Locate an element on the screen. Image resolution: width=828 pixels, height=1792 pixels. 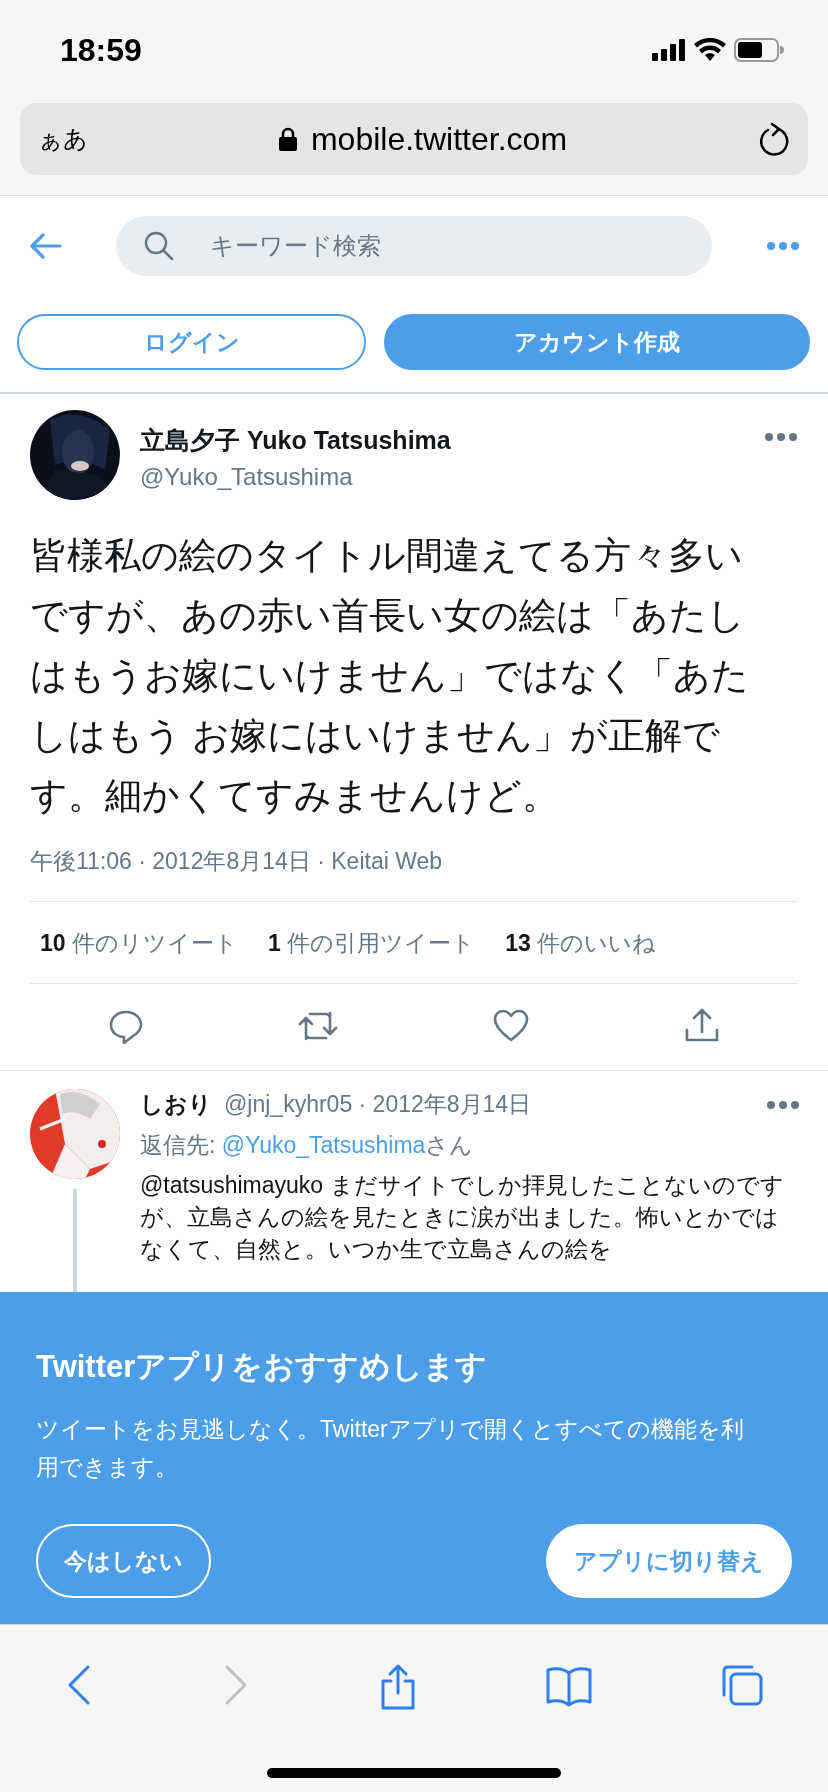
reply-meta: @jnj_kyhr05 · 2012年8月14日 is located at coordinates (378, 1104).